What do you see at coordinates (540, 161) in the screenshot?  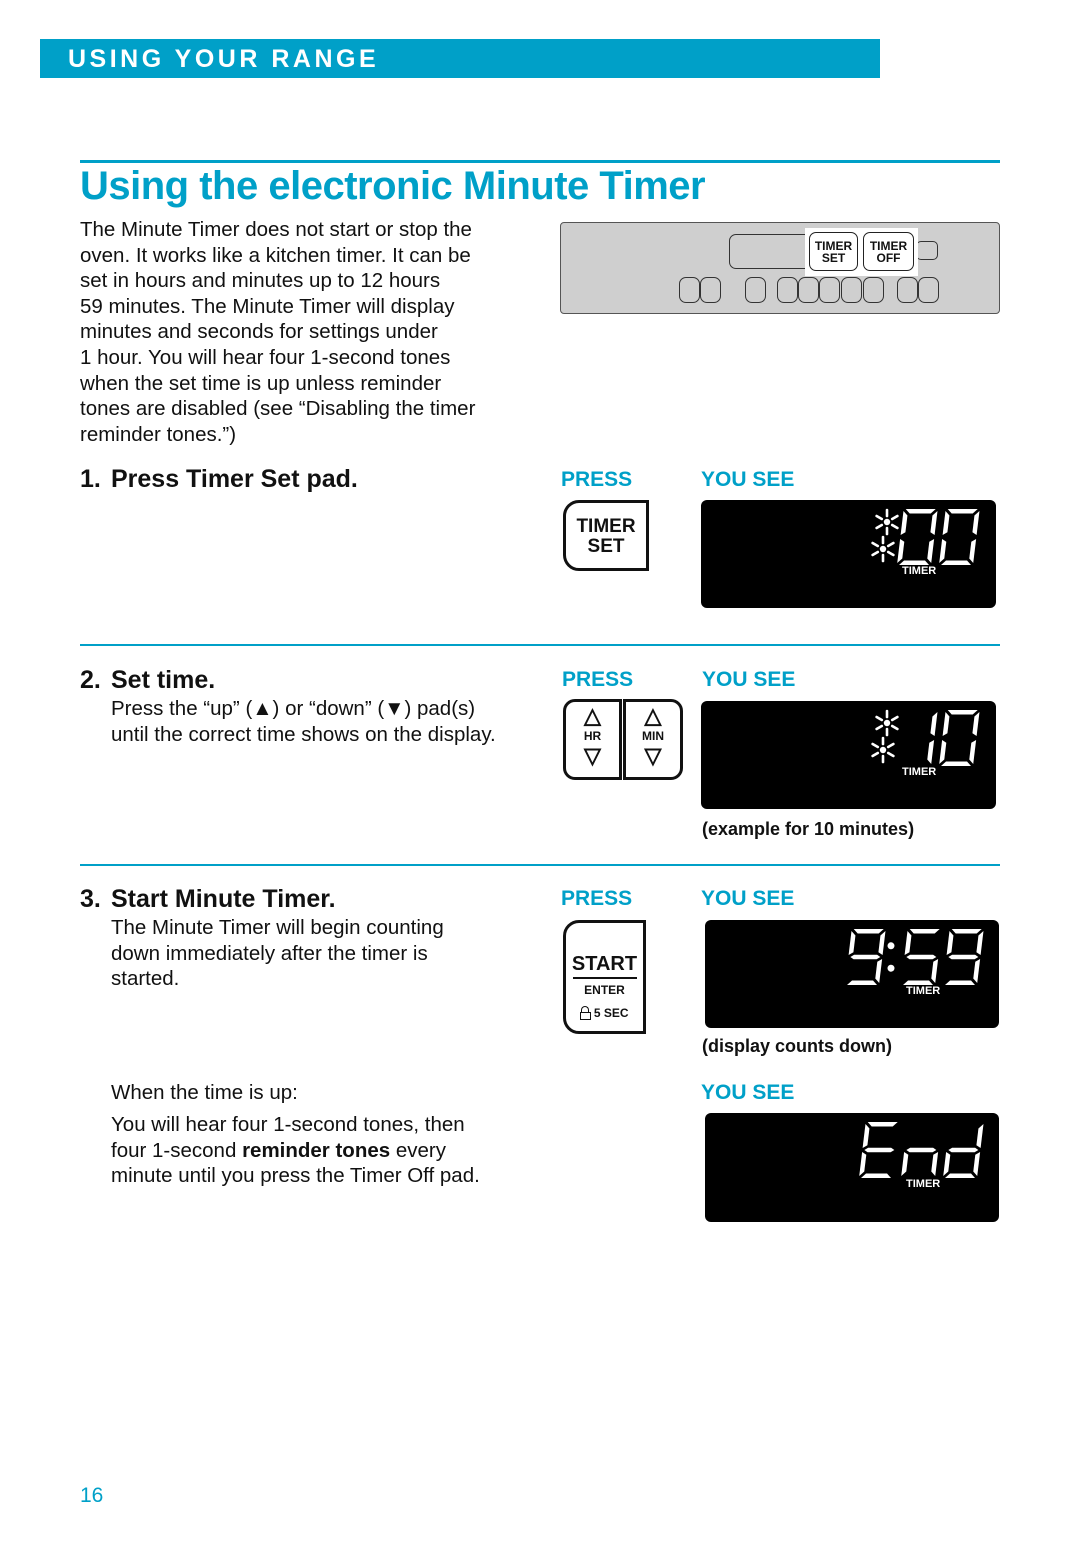 I see `title-rule` at bounding box center [540, 161].